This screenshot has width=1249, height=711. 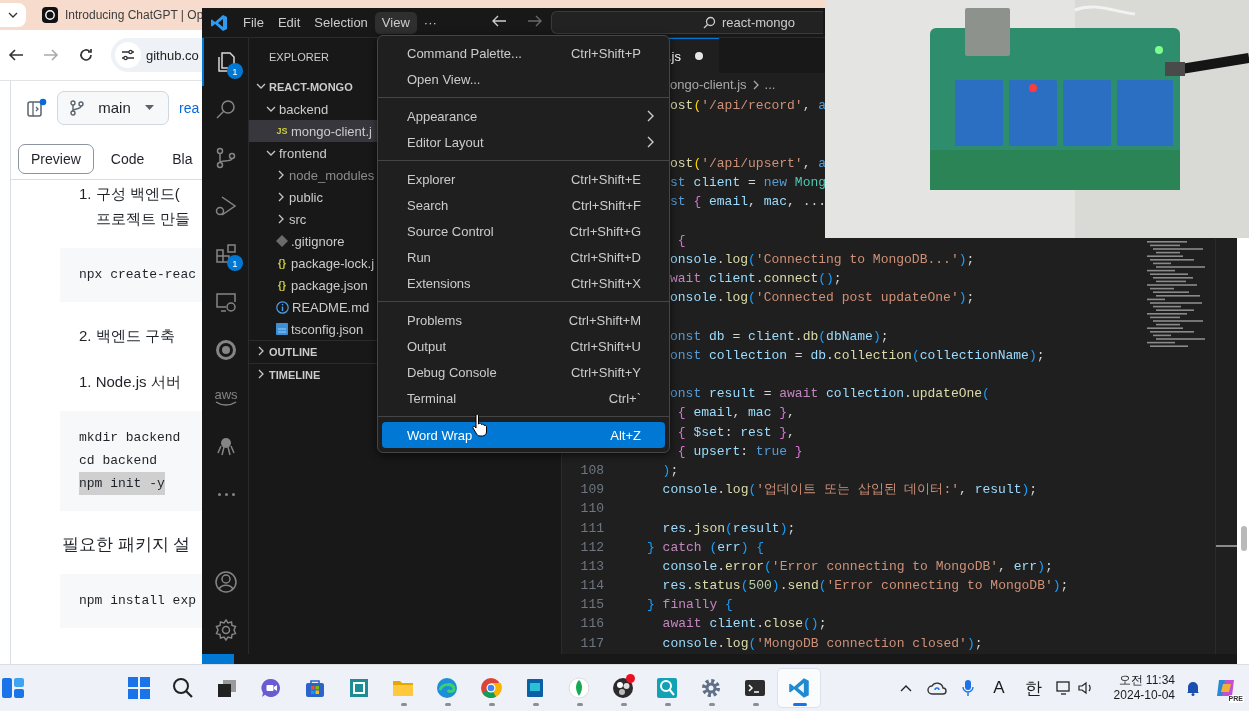 What do you see at coordinates (748, 183) in the screenshot?
I see `code-line: st client = new Mong` at bounding box center [748, 183].